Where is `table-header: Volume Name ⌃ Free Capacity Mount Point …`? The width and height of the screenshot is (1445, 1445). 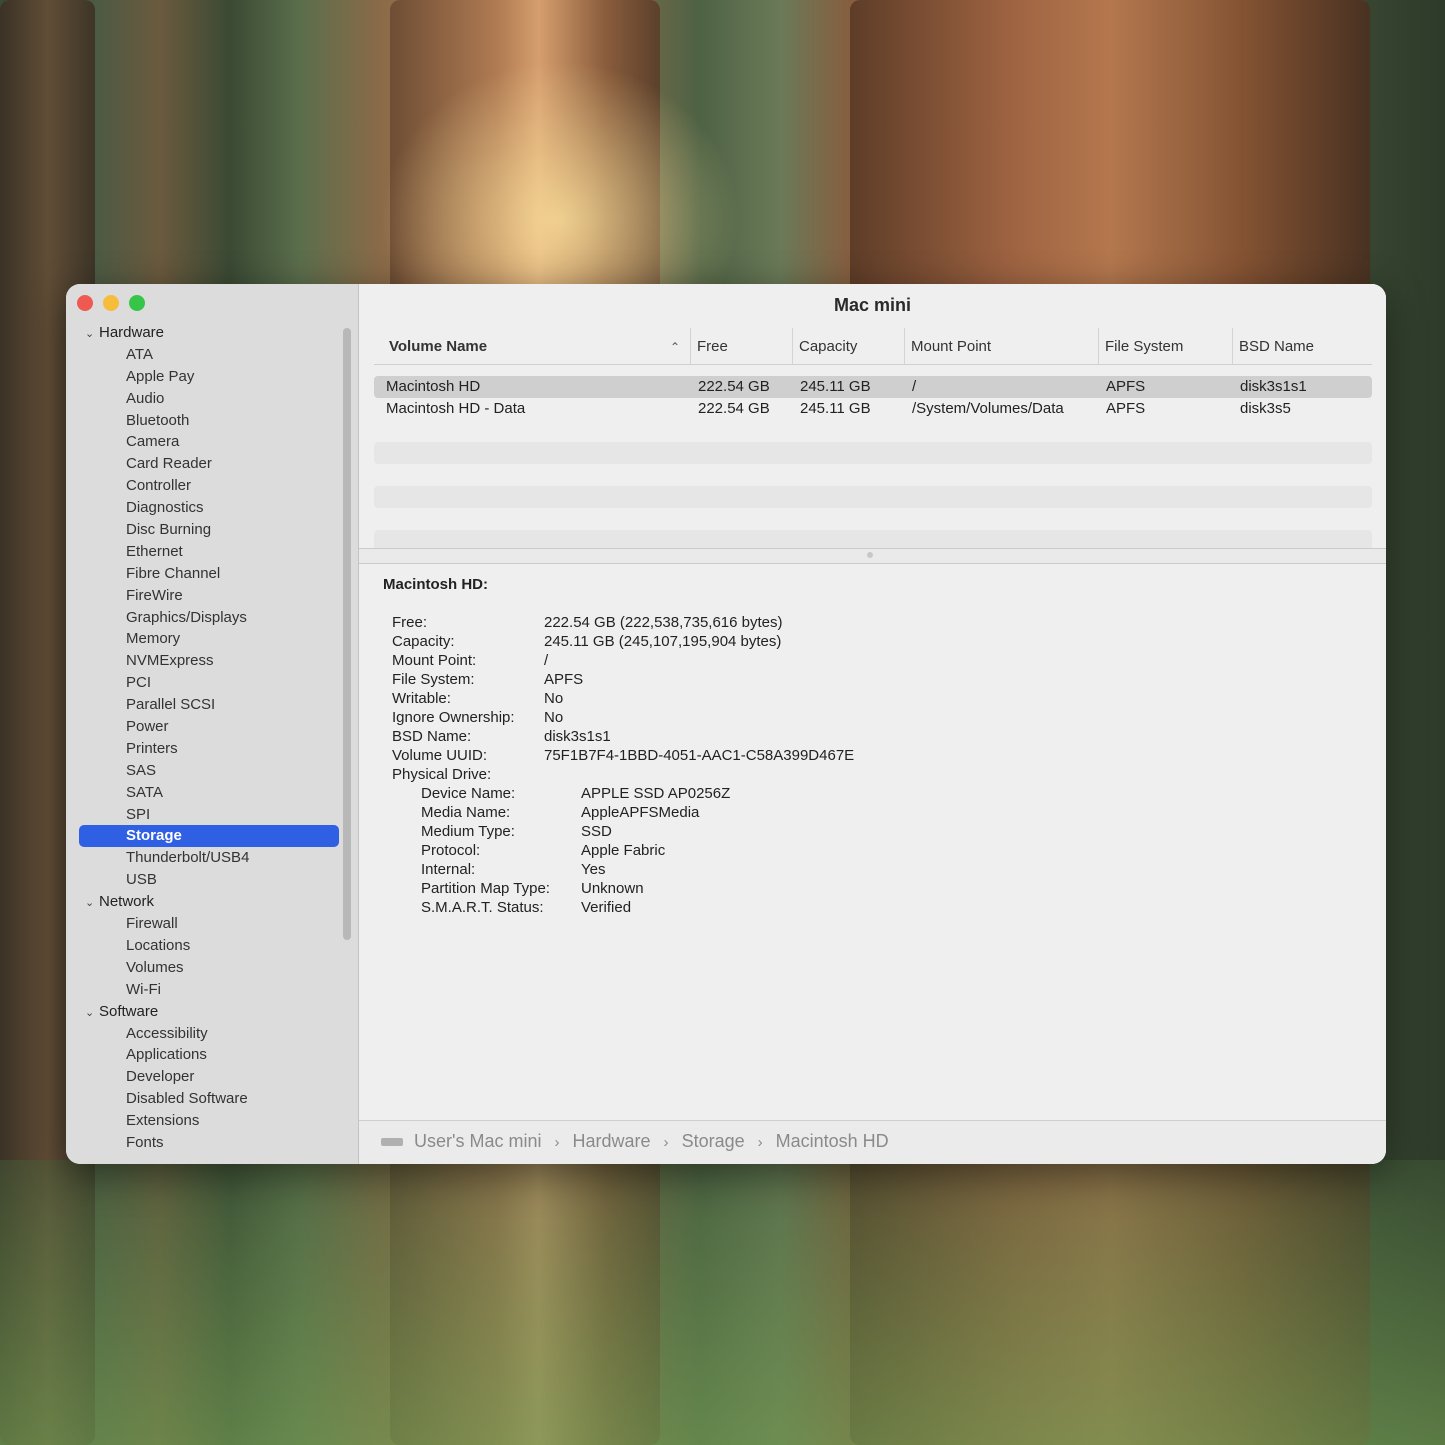
table-header: Volume Name ⌃ Free Capacity Mount Point … is located at coordinates (873, 346).